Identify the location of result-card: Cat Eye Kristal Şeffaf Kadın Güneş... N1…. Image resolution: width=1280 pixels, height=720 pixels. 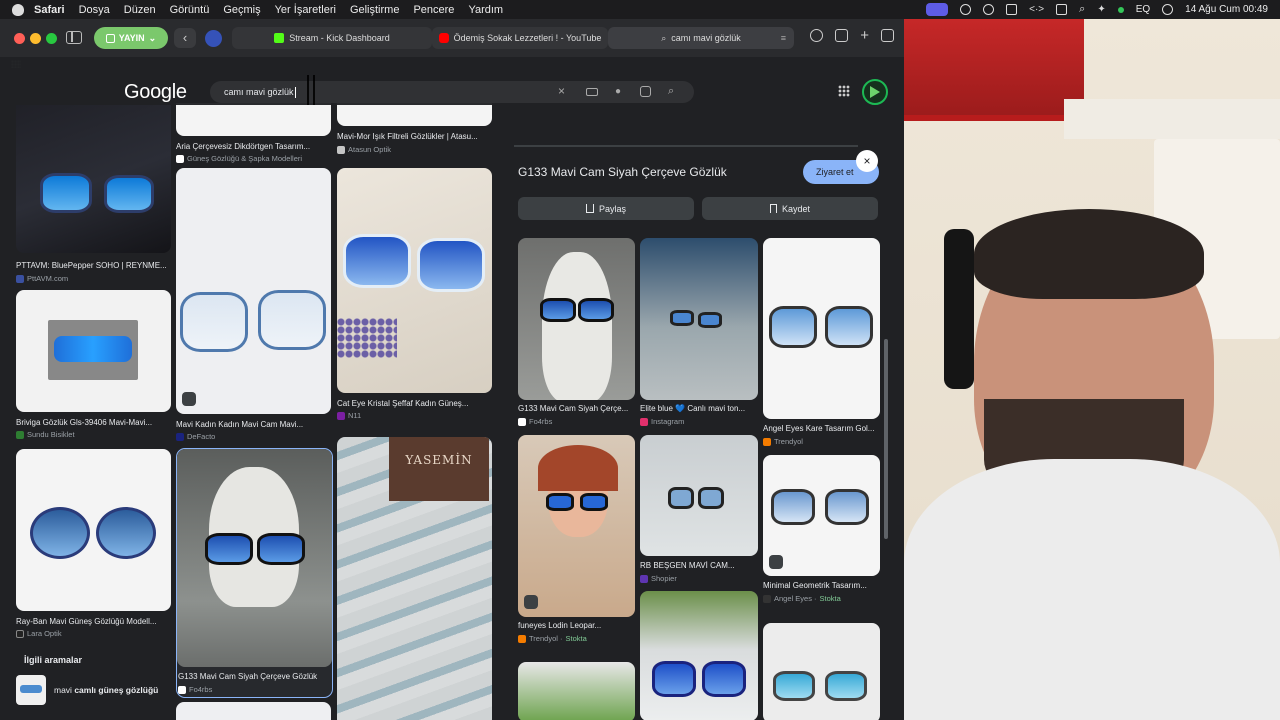
(414, 295).